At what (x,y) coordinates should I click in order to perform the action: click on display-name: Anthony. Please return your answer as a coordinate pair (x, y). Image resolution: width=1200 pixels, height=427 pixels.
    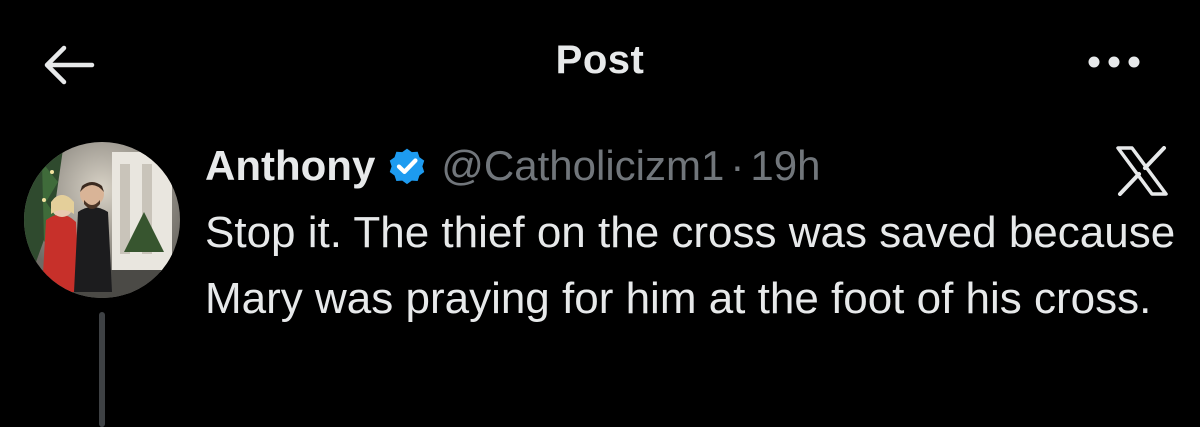
    Looking at the image, I should click on (290, 166).